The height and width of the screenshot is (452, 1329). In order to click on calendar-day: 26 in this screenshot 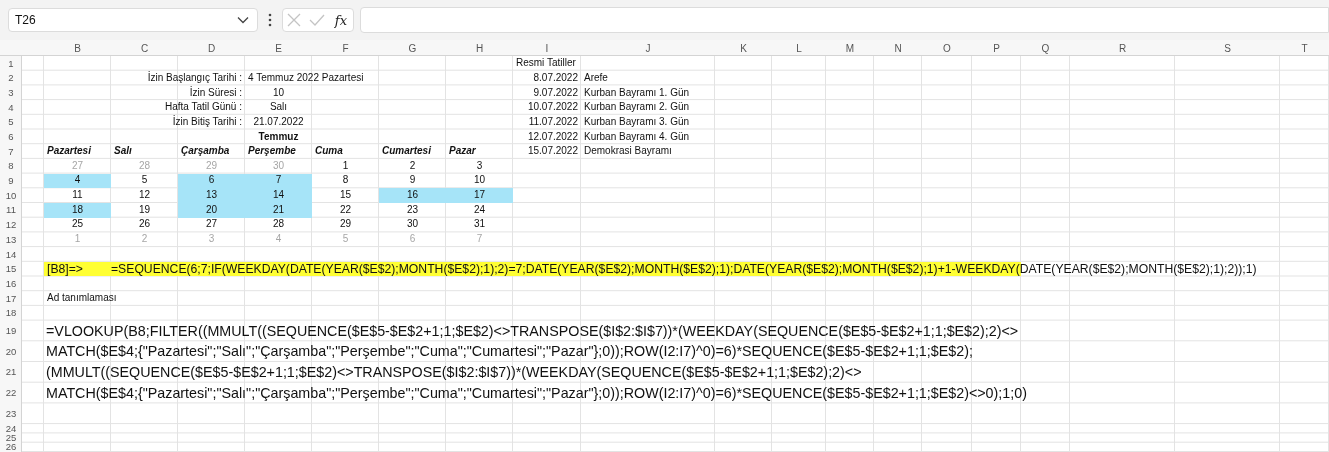, I will do `click(144, 225)`.